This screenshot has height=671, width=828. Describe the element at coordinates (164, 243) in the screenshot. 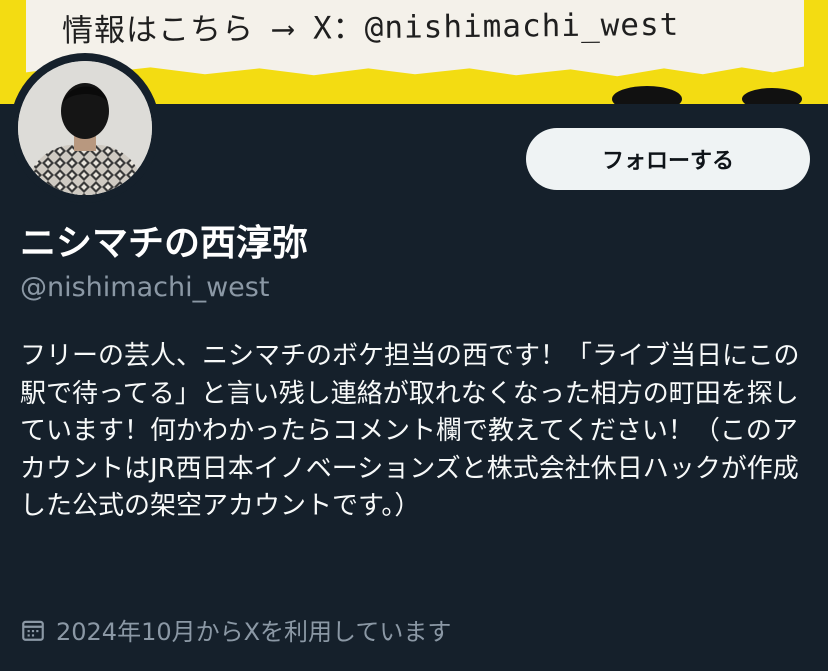

I see `display-name: ニシマチの西淳弥` at that location.